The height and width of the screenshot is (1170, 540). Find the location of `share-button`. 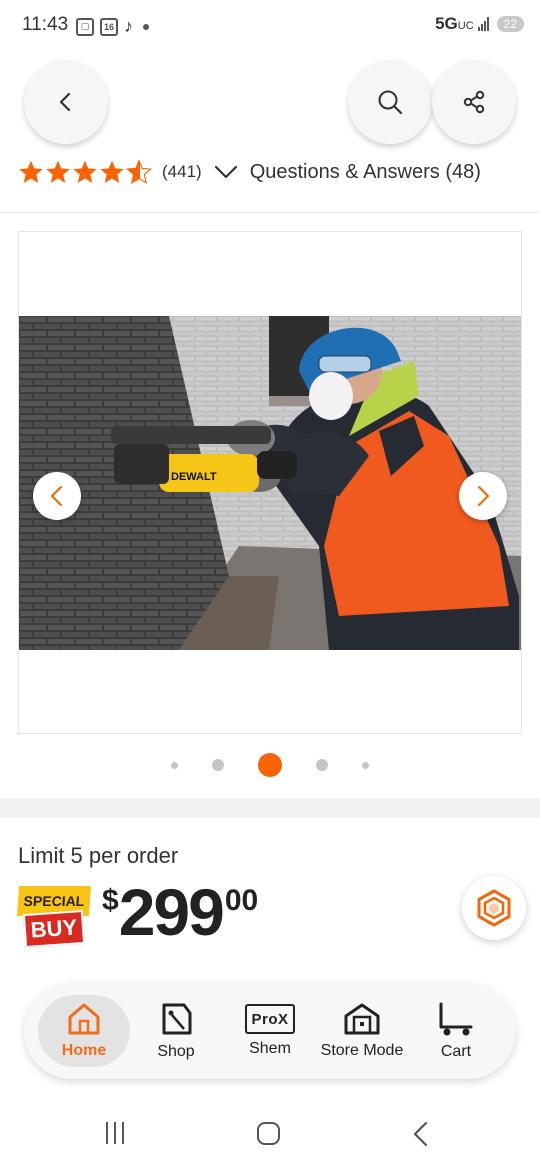

share-button is located at coordinates (474, 102).